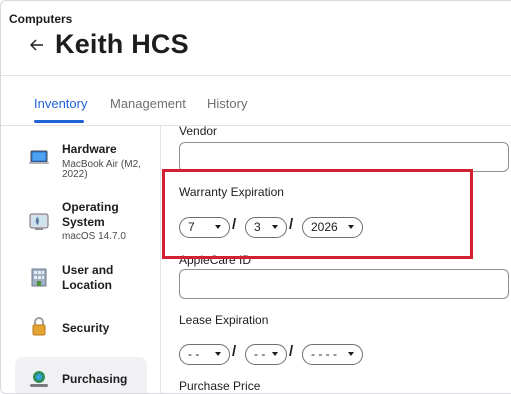 This screenshot has width=511, height=394. Describe the element at coordinates (344, 157) in the screenshot. I see `vendor-field` at that location.